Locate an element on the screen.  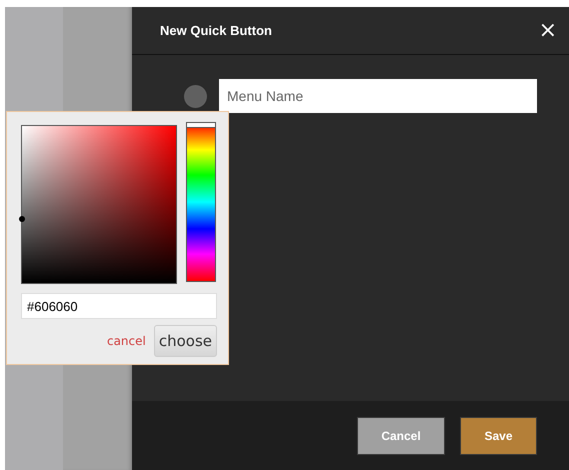
hex-field: #606060 is located at coordinates (119, 306).